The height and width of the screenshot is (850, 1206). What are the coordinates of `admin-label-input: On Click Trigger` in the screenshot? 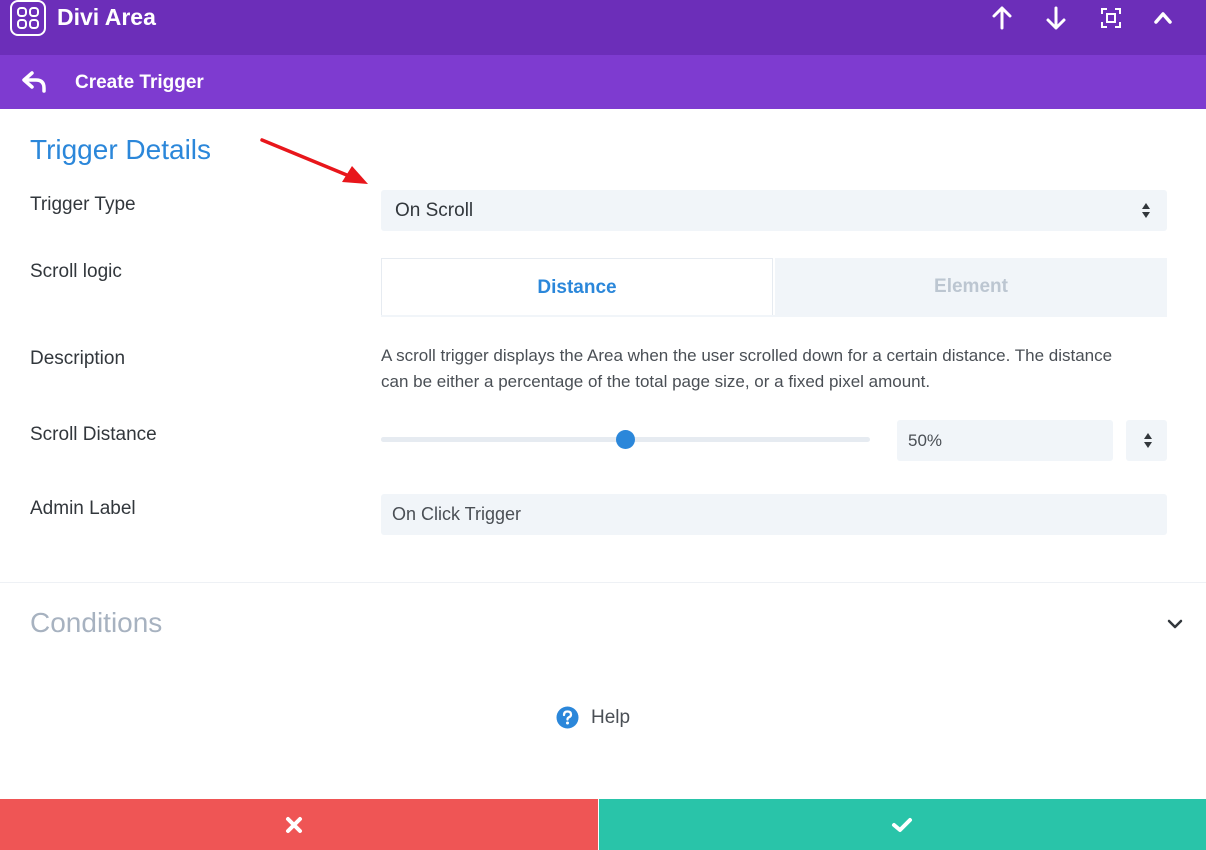 It's located at (774, 514).